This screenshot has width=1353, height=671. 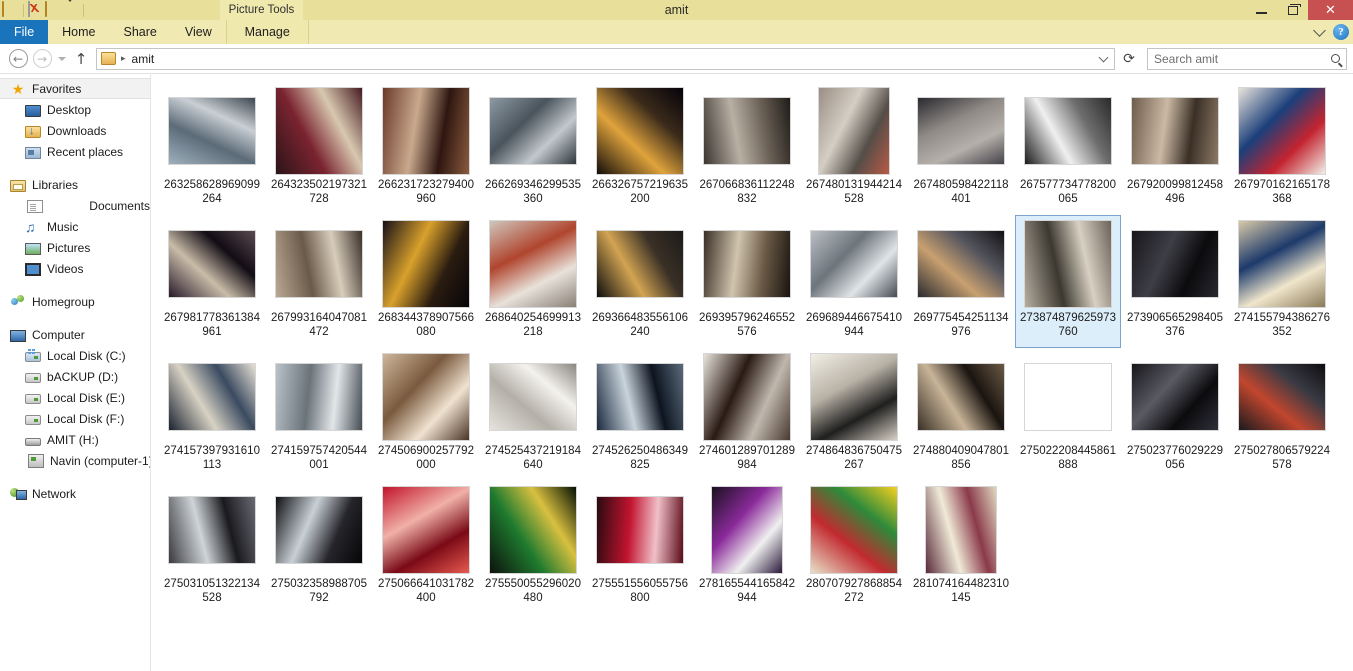 What do you see at coordinates (533, 281) in the screenshot?
I see `file-tile: 268640254699913218` at bounding box center [533, 281].